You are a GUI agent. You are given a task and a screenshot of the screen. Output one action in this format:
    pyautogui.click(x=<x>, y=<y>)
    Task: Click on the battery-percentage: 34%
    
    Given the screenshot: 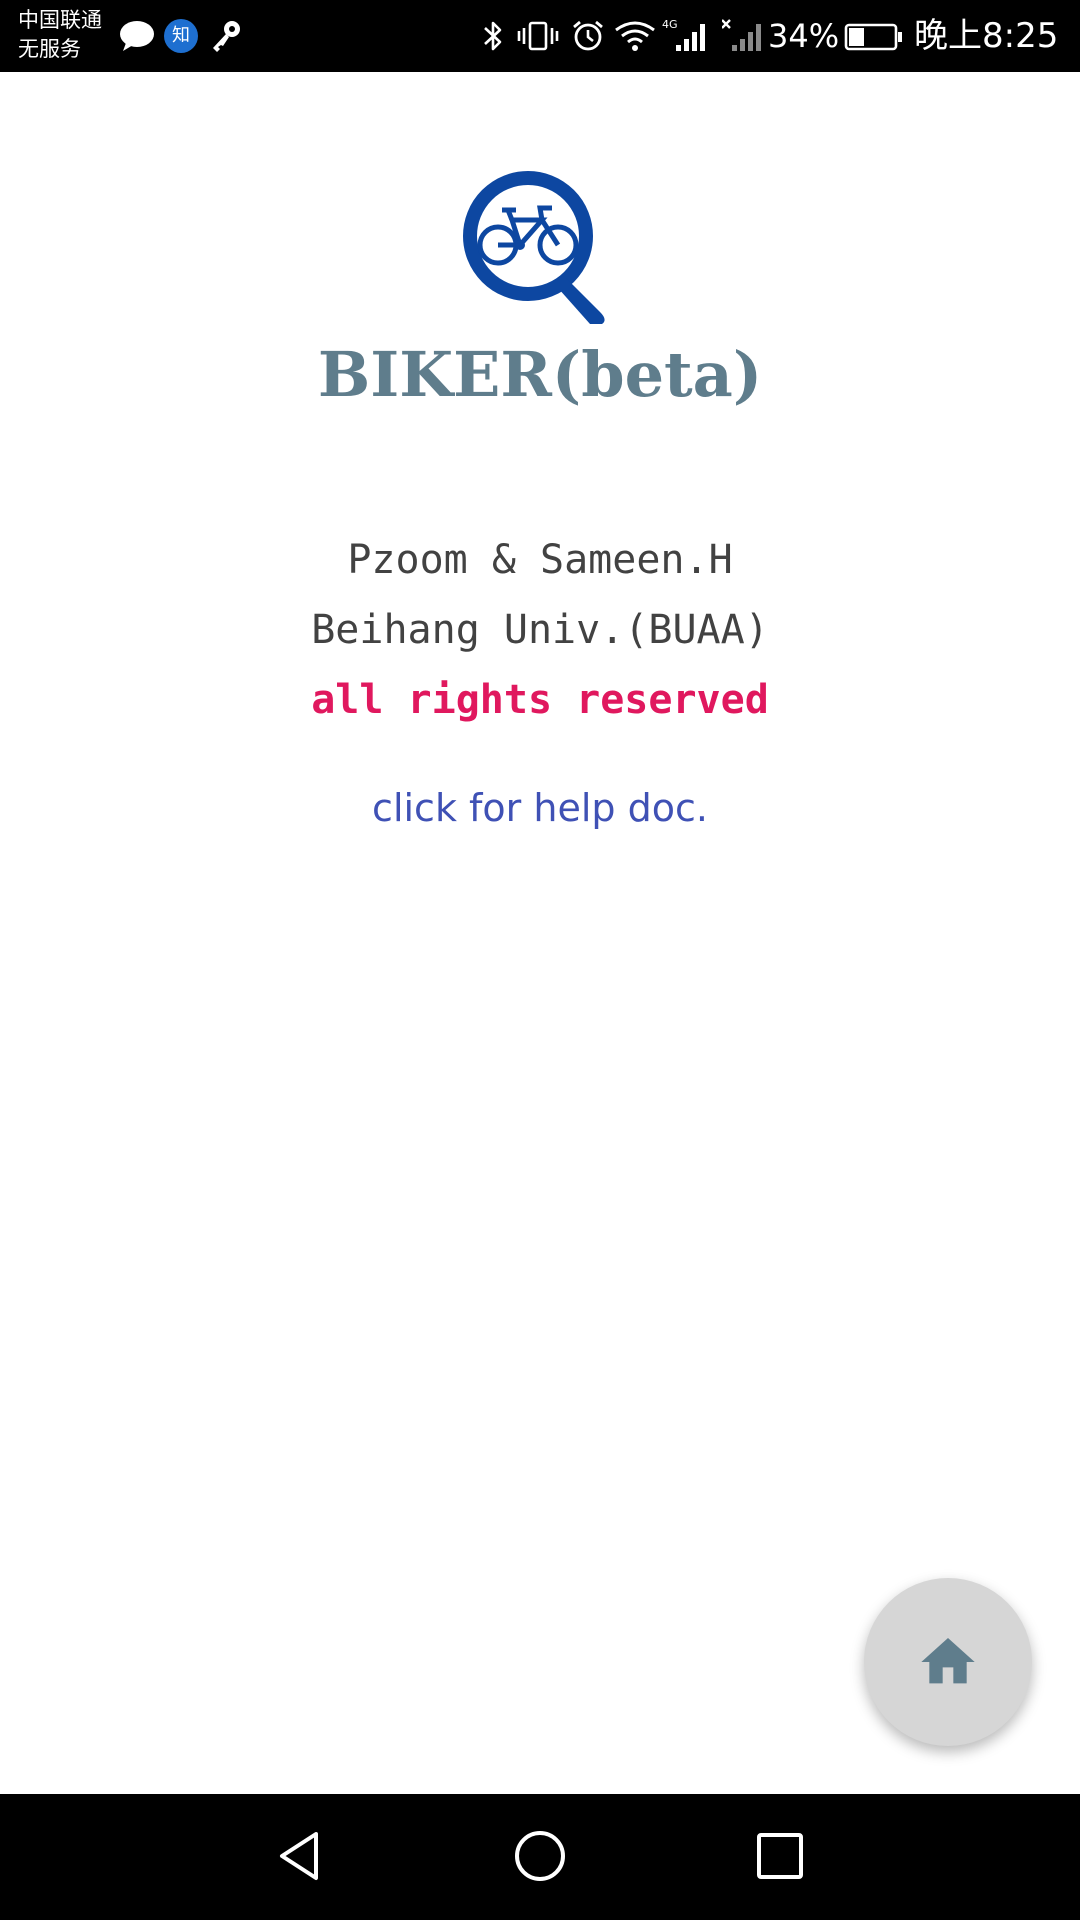 What is the action you would take?
    pyautogui.click(x=804, y=36)
    